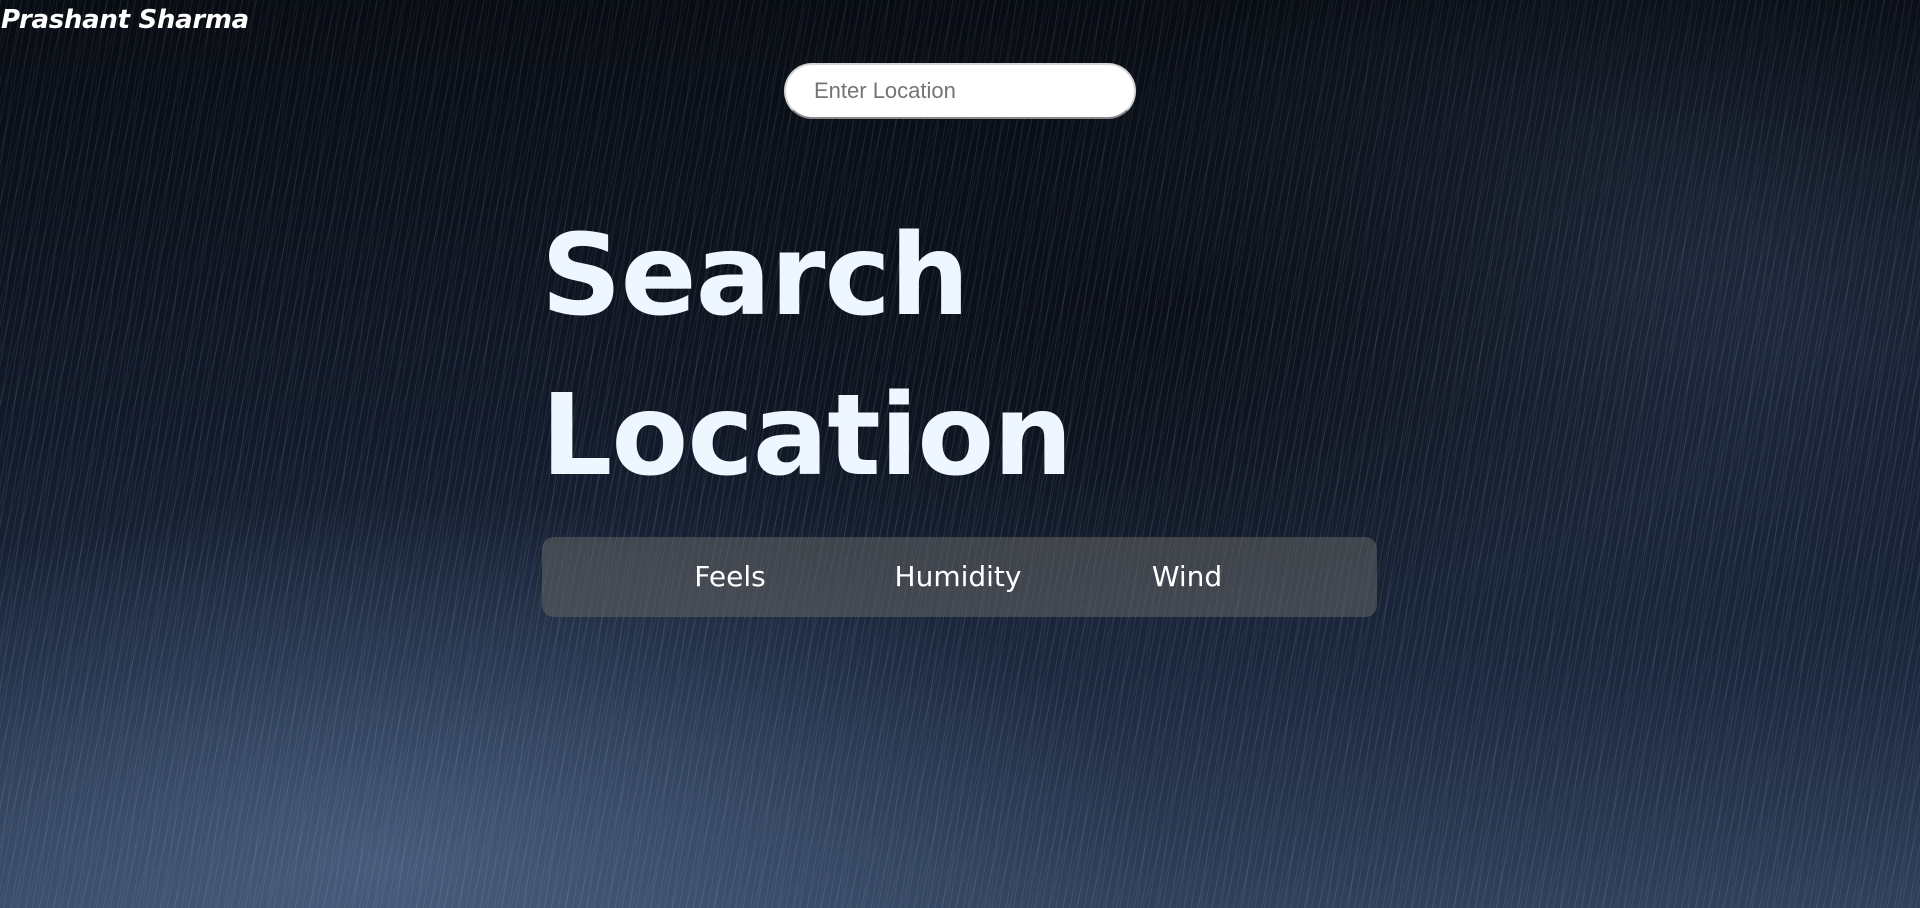 The image size is (1920, 908). I want to click on location-title-line2: Location, so click(807, 436).